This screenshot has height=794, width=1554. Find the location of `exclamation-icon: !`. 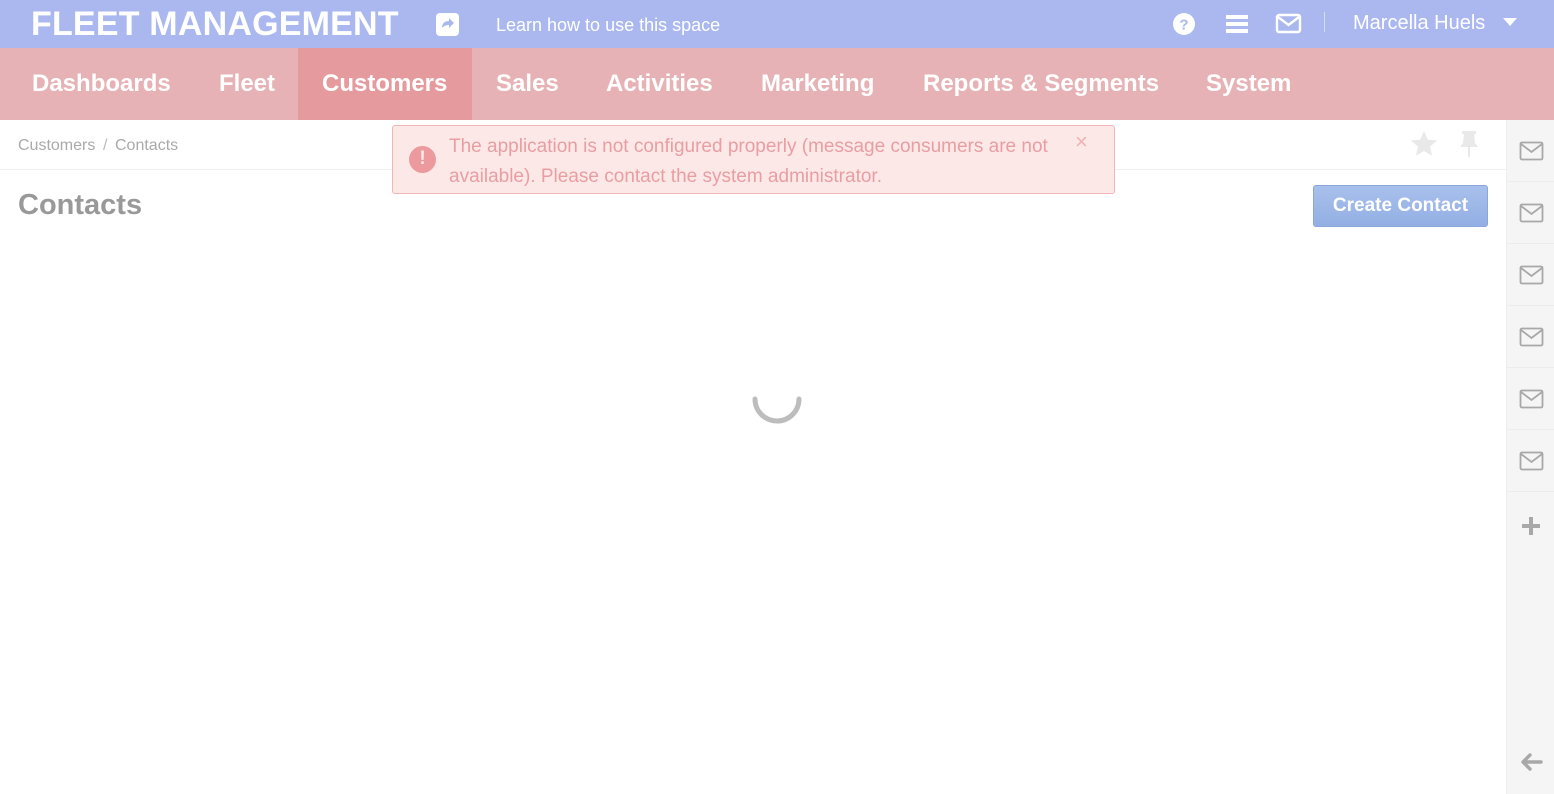

exclamation-icon: ! is located at coordinates (422, 159).